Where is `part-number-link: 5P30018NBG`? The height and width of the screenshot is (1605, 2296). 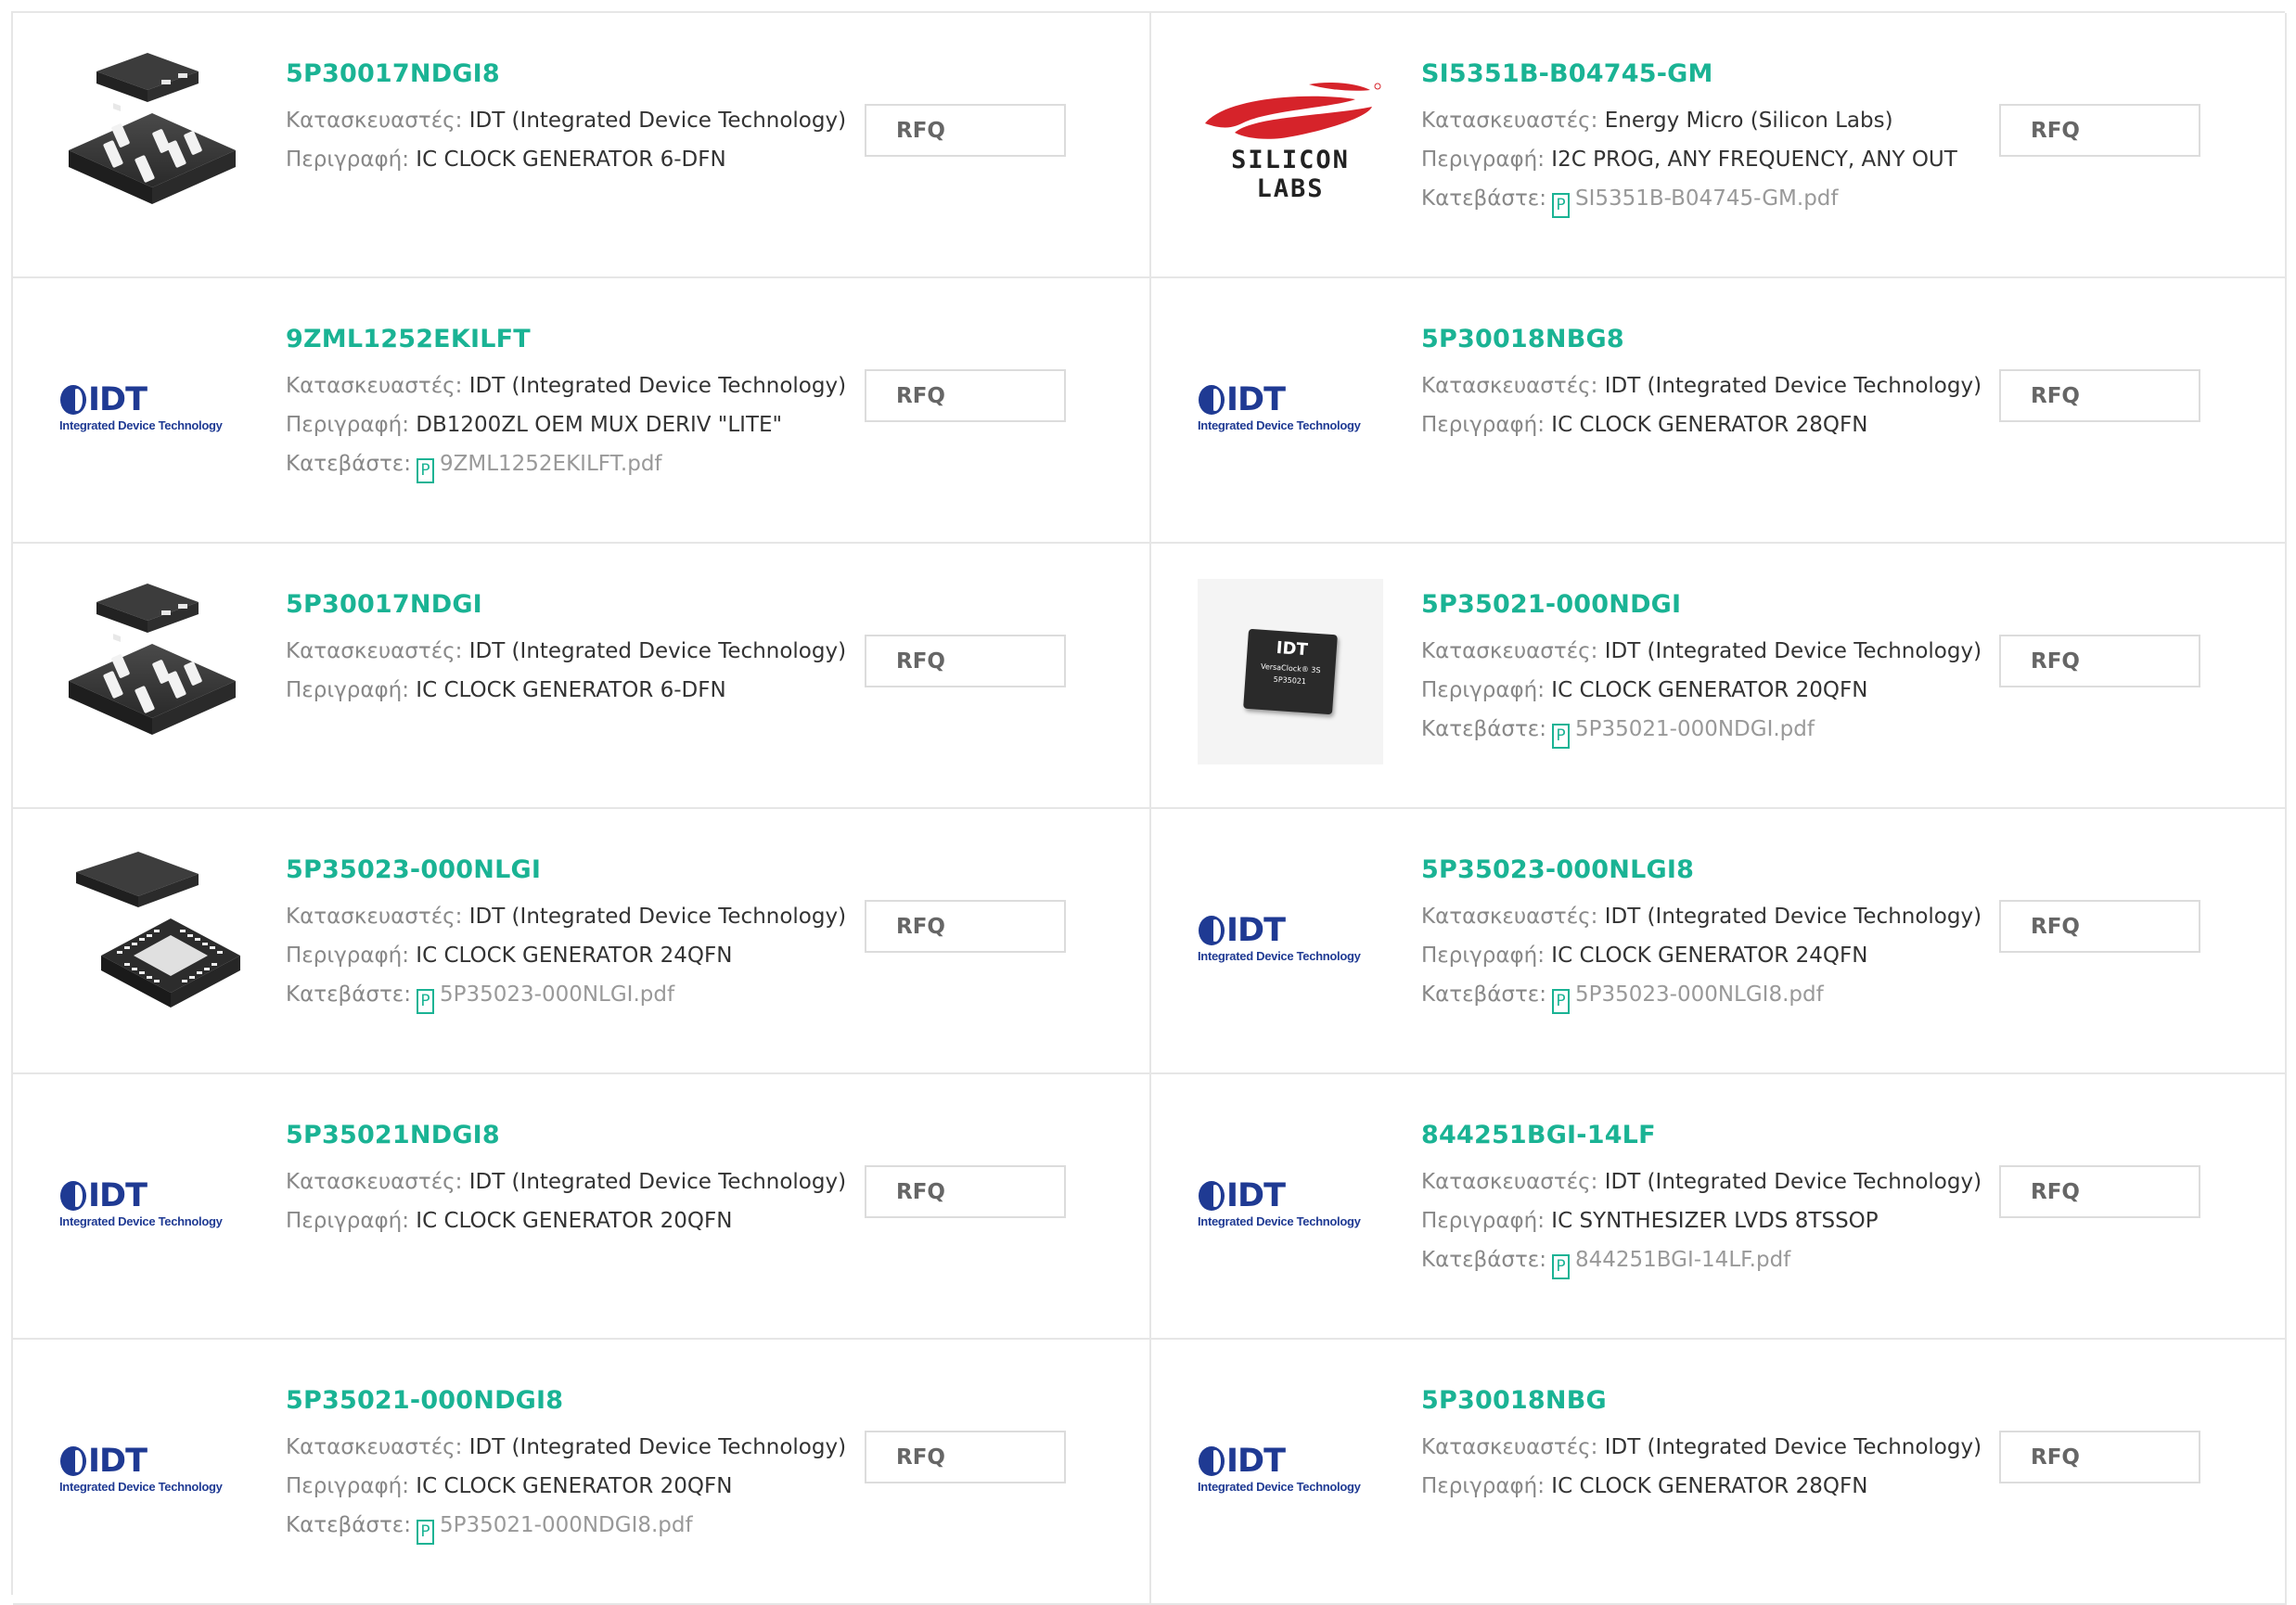 part-number-link: 5P30018NBG is located at coordinates (1676, 1400).